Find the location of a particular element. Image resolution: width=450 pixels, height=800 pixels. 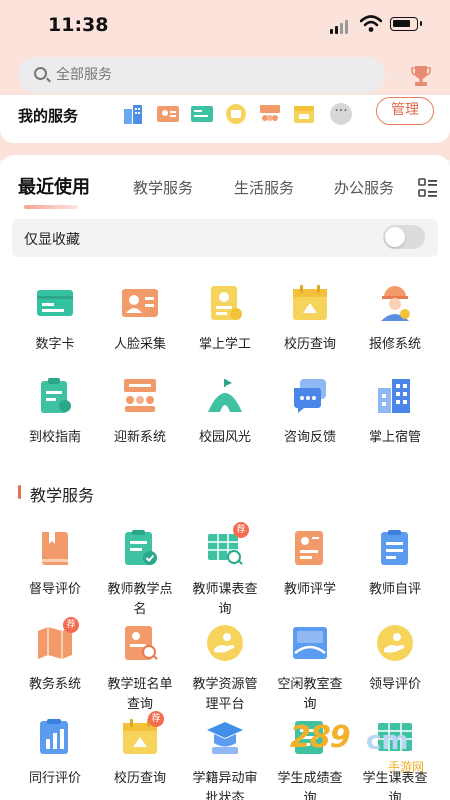

my-services-bar: 我的服务 ··· 管理 is located at coordinates (225, 119).